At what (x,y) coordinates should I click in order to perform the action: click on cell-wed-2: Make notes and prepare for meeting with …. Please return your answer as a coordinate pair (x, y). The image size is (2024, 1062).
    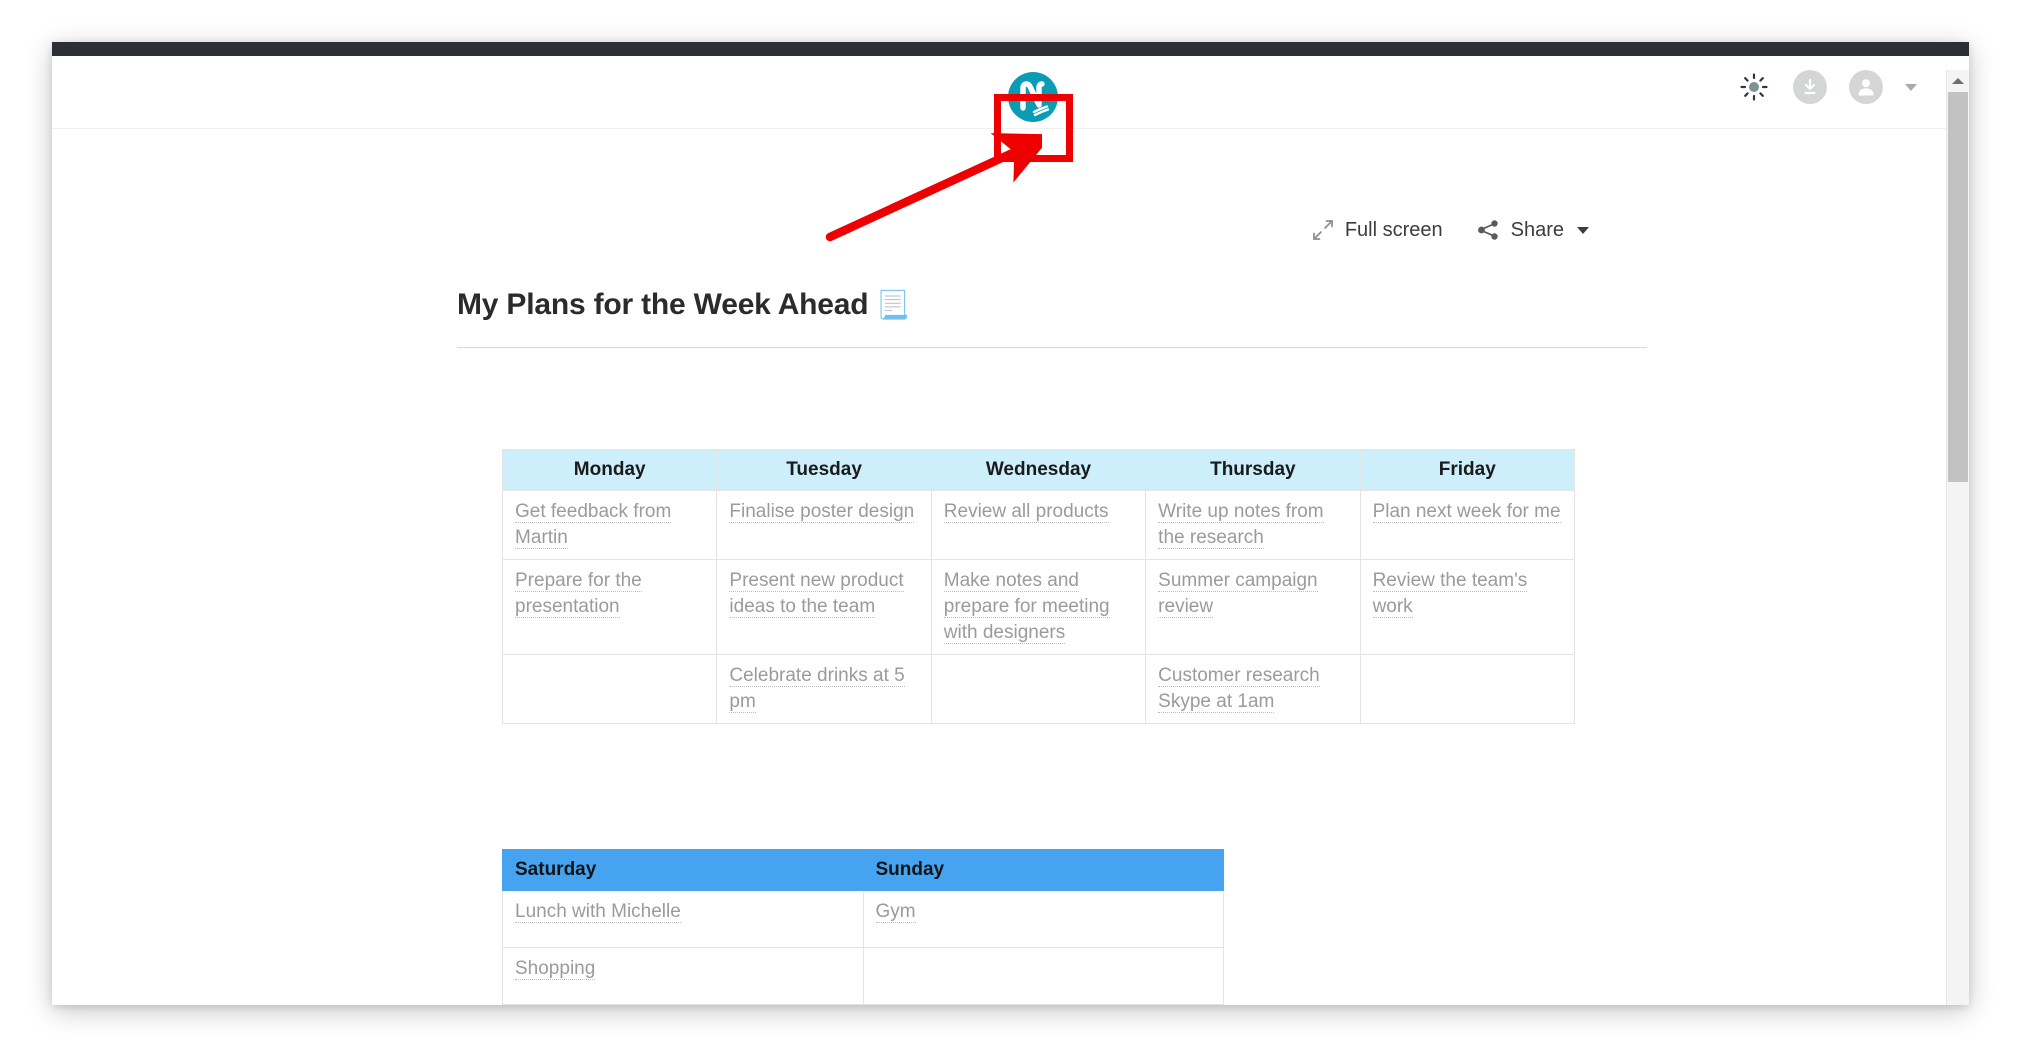
    Looking at the image, I should click on (1038, 607).